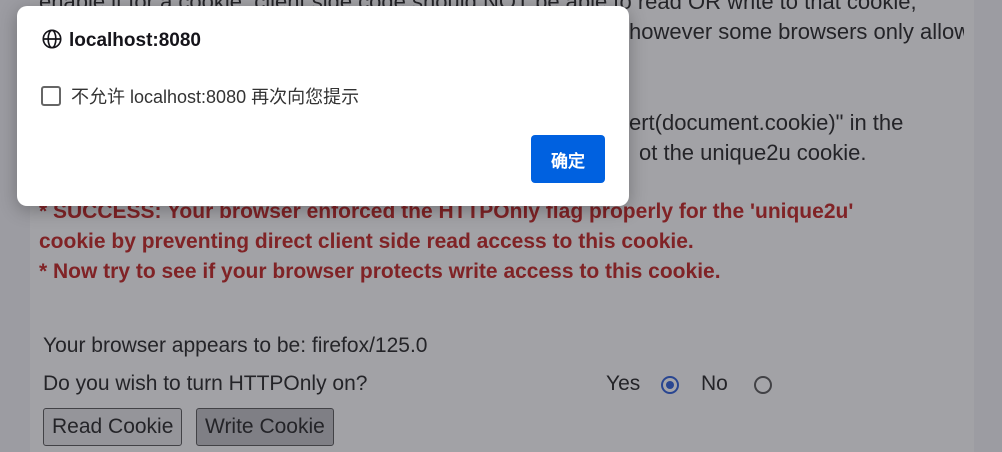  I want to click on suppress-prompts-checkbox, so click(51, 96).